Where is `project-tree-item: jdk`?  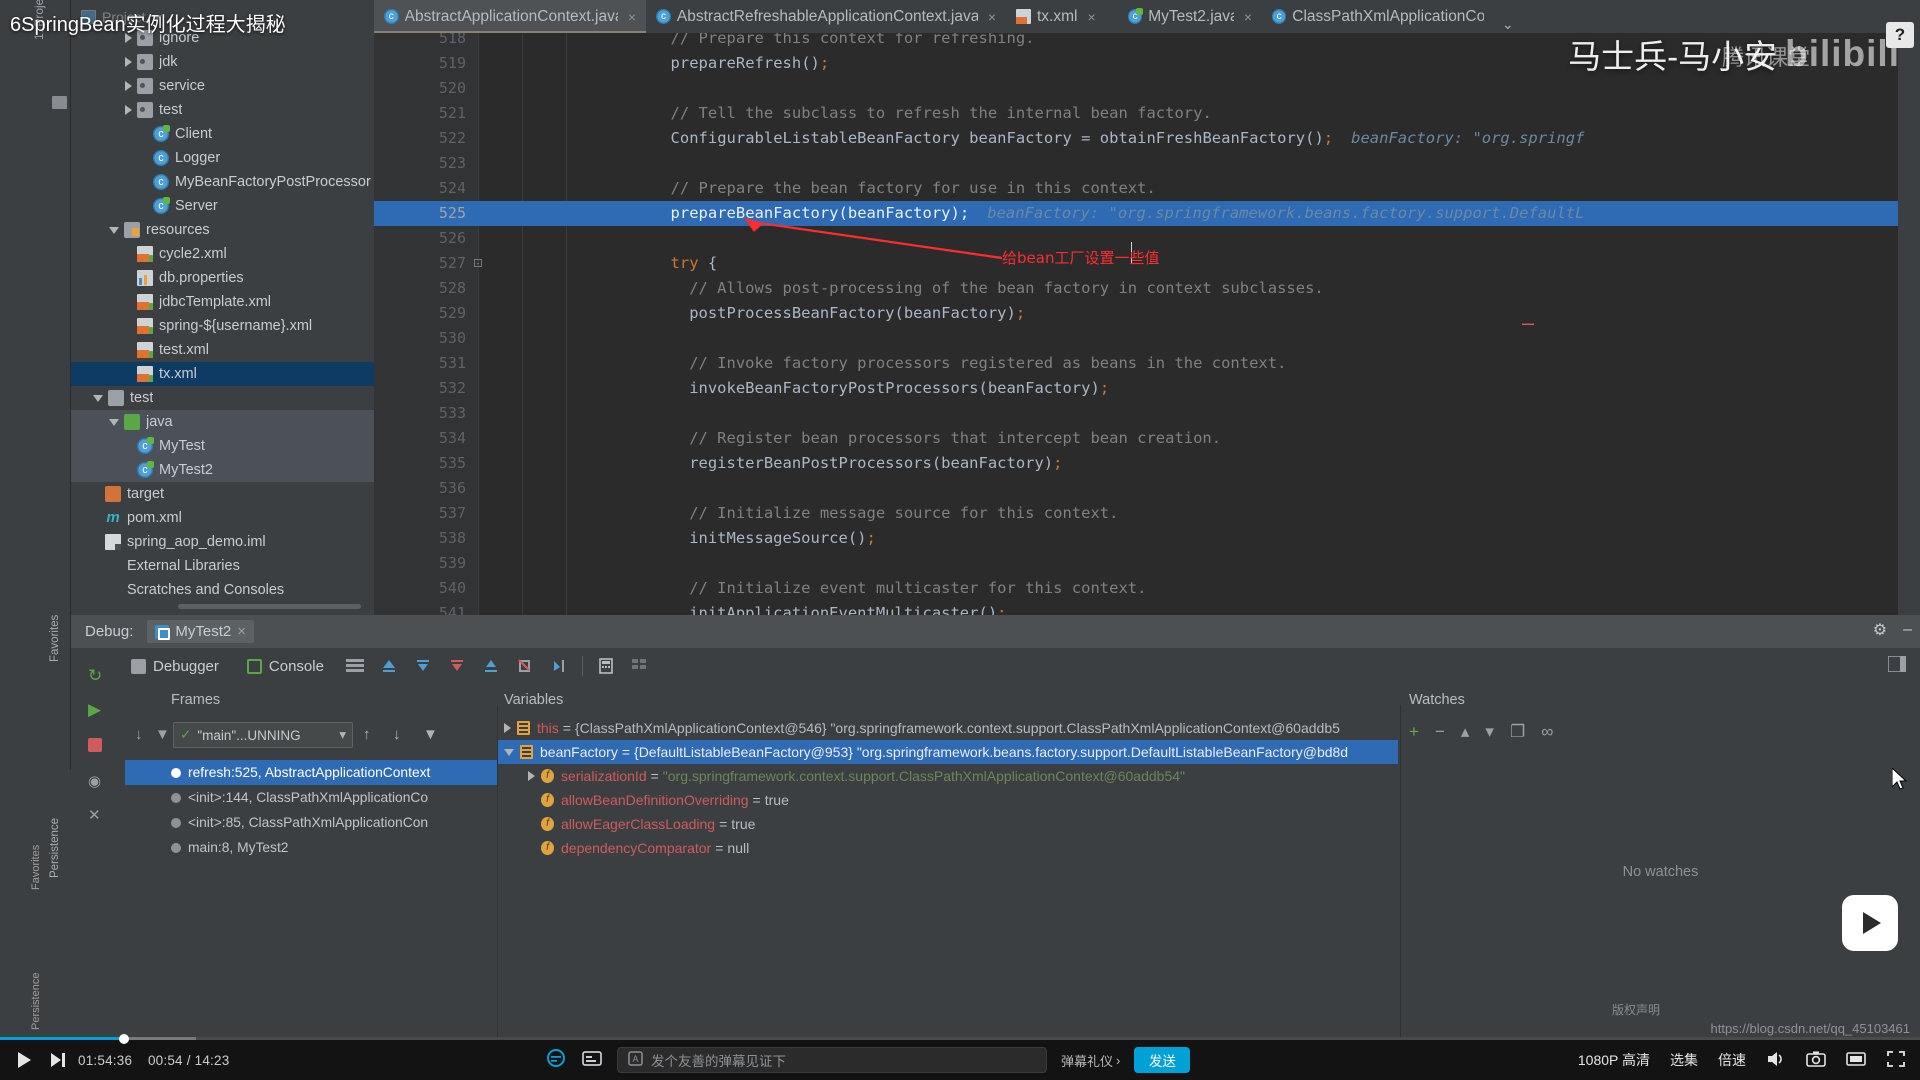 project-tree-item: jdk is located at coordinates (222, 62).